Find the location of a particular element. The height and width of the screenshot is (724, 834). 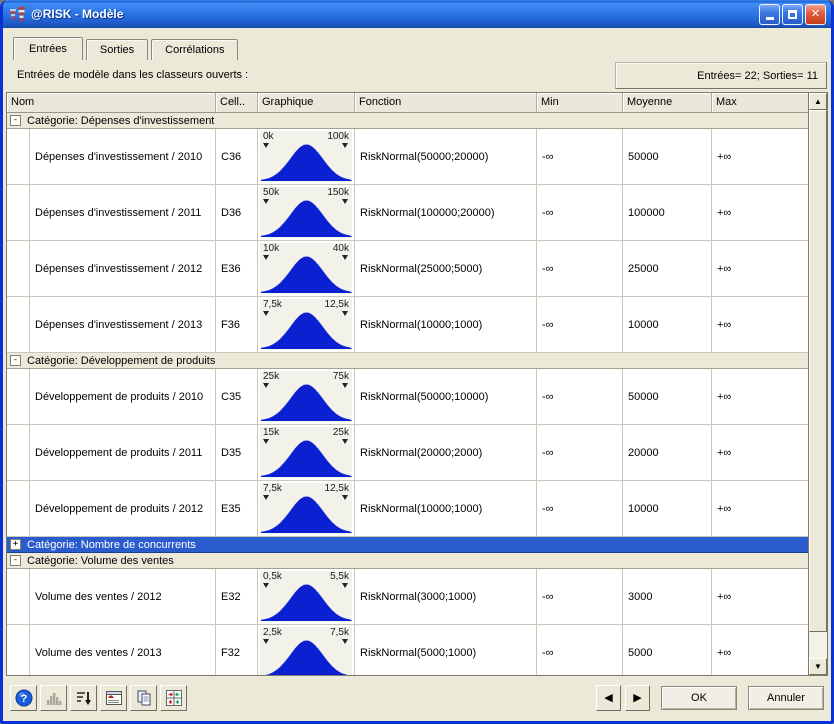

sort-button is located at coordinates (83, 697).